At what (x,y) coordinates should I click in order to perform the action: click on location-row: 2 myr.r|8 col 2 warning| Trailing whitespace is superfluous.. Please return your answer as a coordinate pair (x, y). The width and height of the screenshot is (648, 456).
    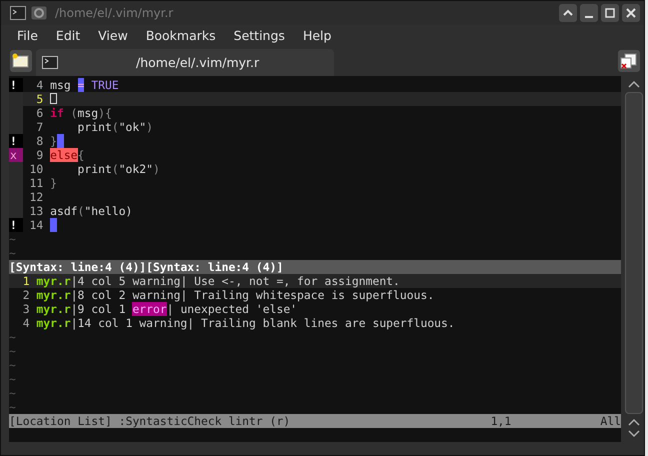
    Looking at the image, I should click on (315, 295).